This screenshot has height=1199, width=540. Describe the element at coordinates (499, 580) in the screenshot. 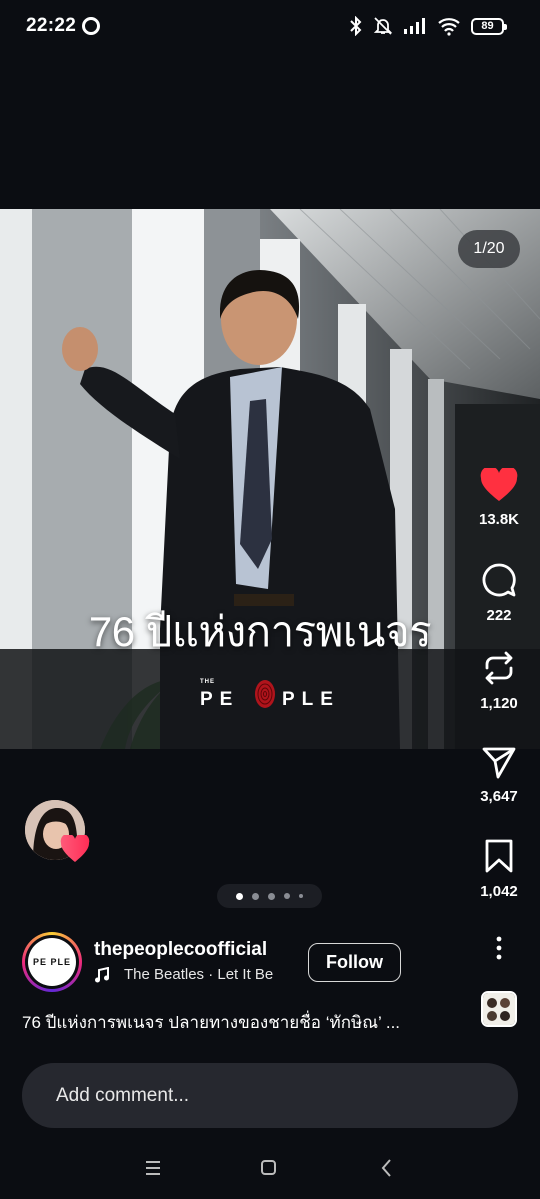

I see `comment-icon` at that location.